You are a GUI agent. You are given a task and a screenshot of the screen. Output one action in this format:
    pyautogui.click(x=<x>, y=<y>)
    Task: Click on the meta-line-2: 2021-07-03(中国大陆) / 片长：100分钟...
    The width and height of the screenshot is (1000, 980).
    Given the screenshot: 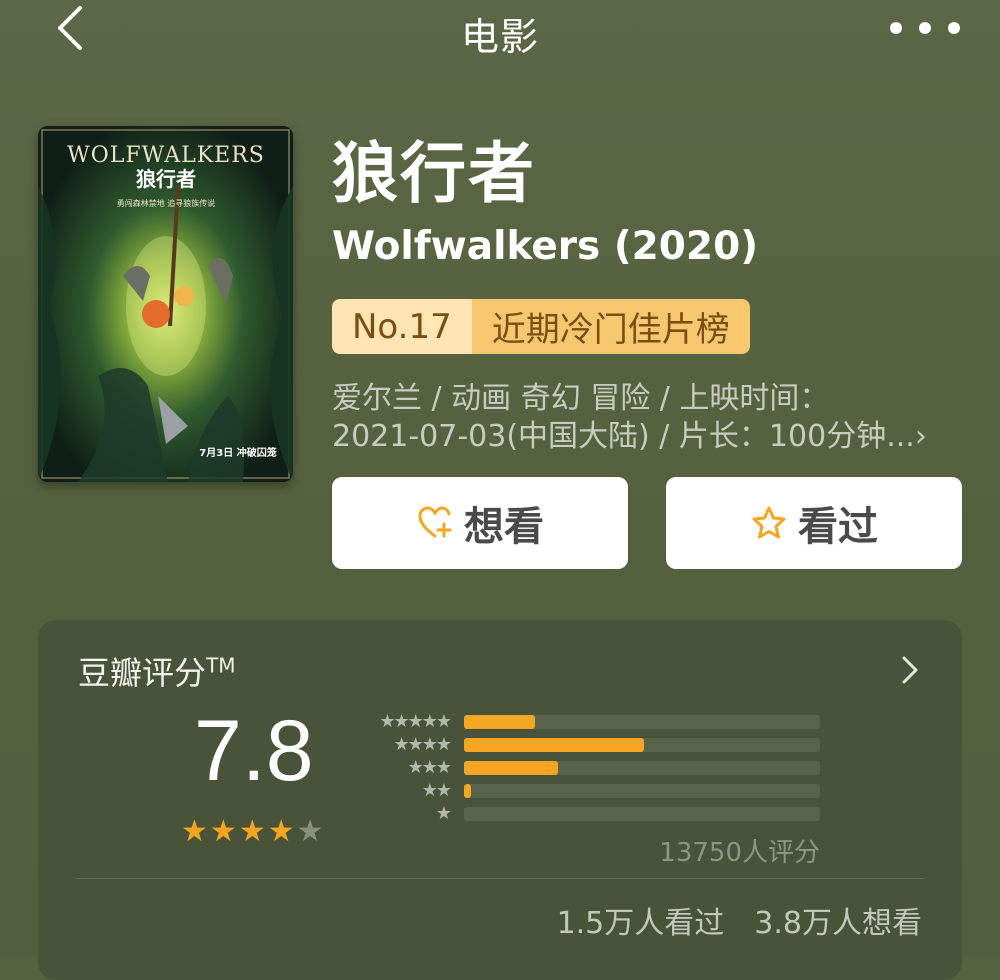 What is the action you would take?
    pyautogui.click(x=623, y=436)
    